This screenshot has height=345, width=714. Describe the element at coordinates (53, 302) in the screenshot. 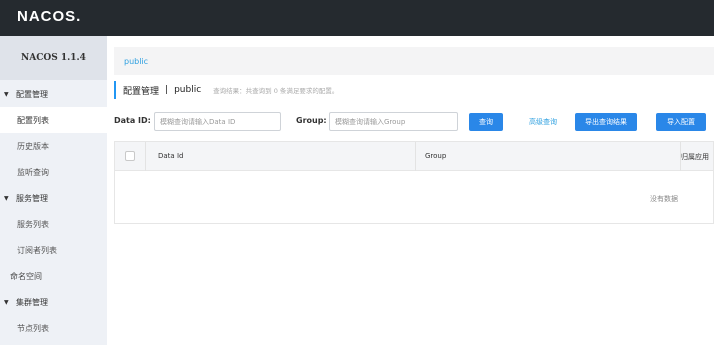

I see `sidebar-group-cluster-management: ▼ 集群管理` at that location.